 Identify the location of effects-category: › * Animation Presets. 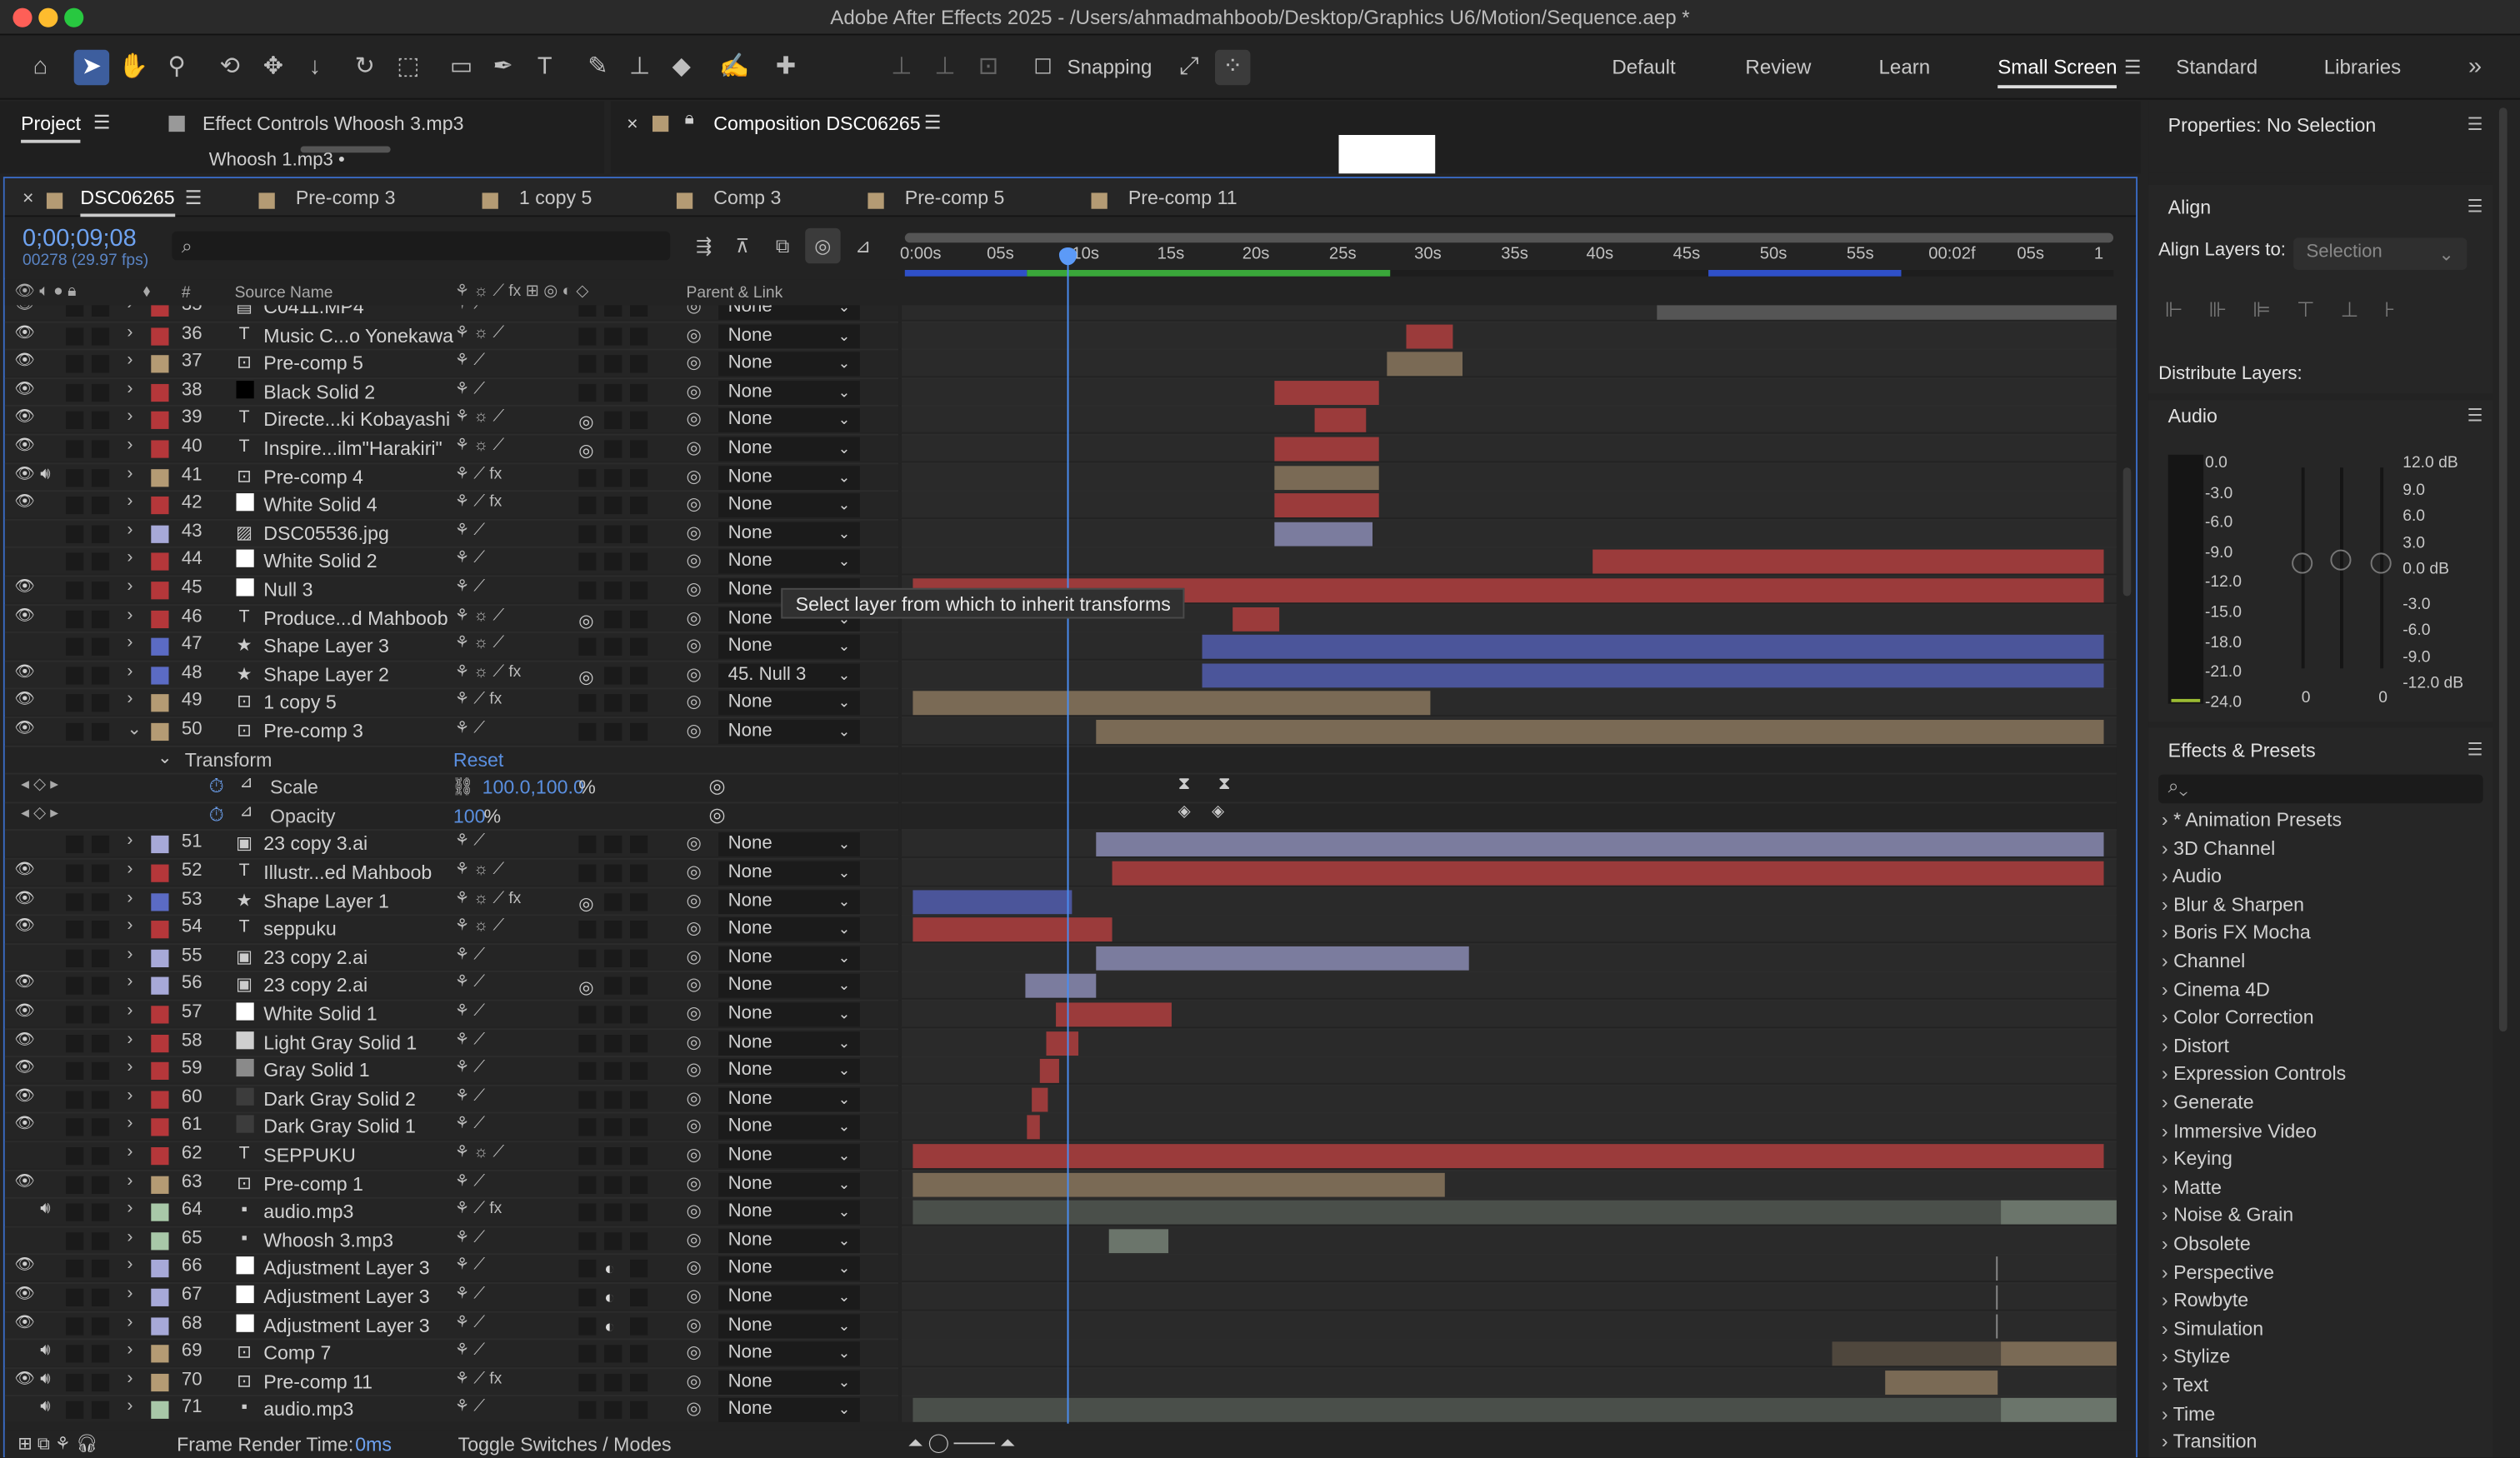
(2252, 819).